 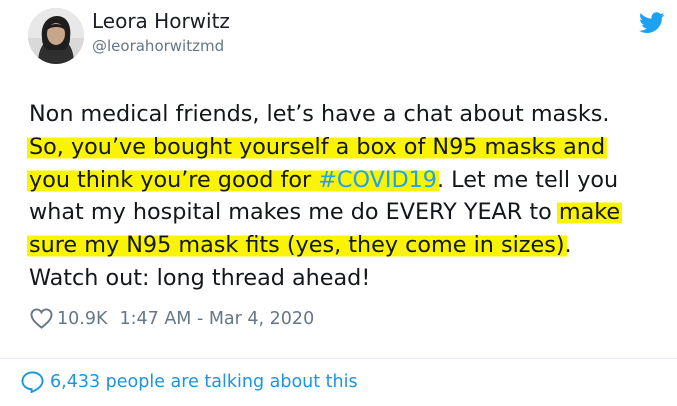 I want to click on highlighted-text: you think you’re good for, so click(x=174, y=179).